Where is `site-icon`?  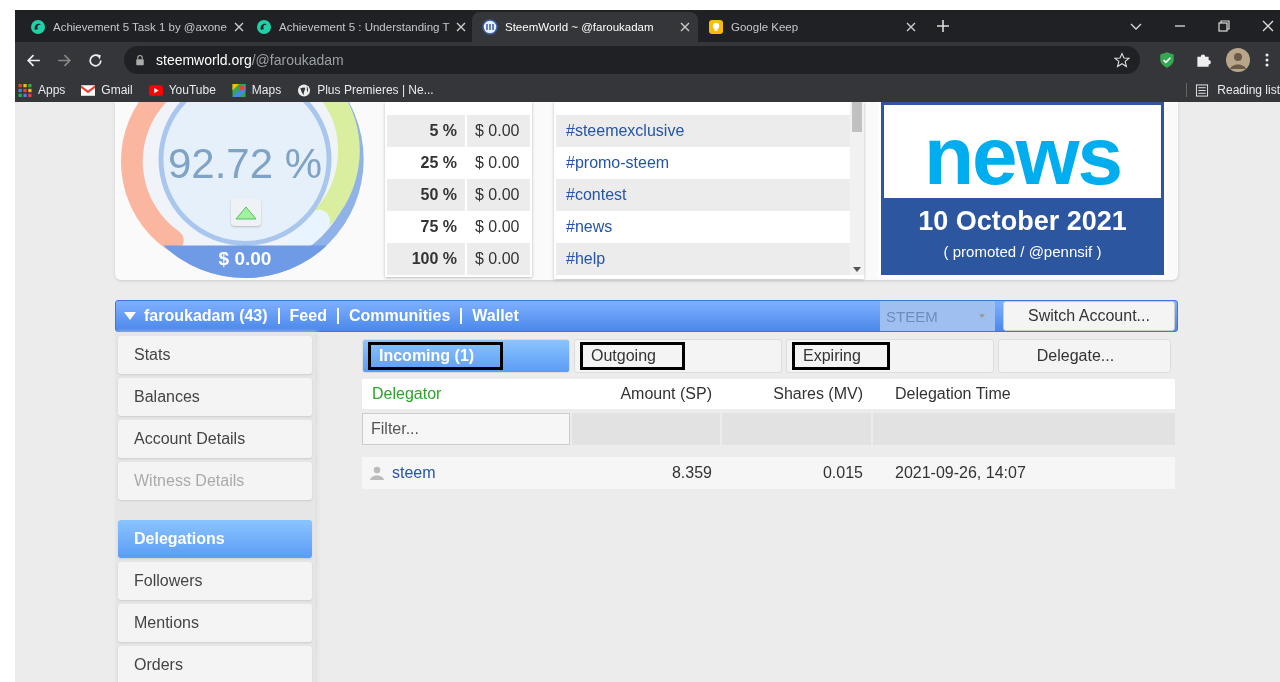 site-icon is located at coordinates (490, 27).